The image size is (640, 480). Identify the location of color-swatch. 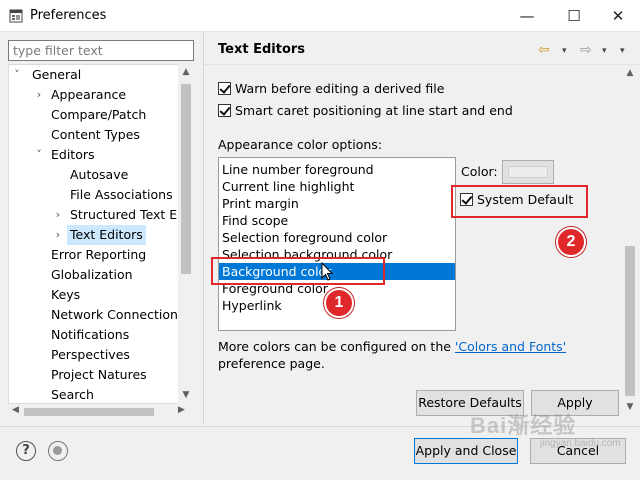
(528, 172).